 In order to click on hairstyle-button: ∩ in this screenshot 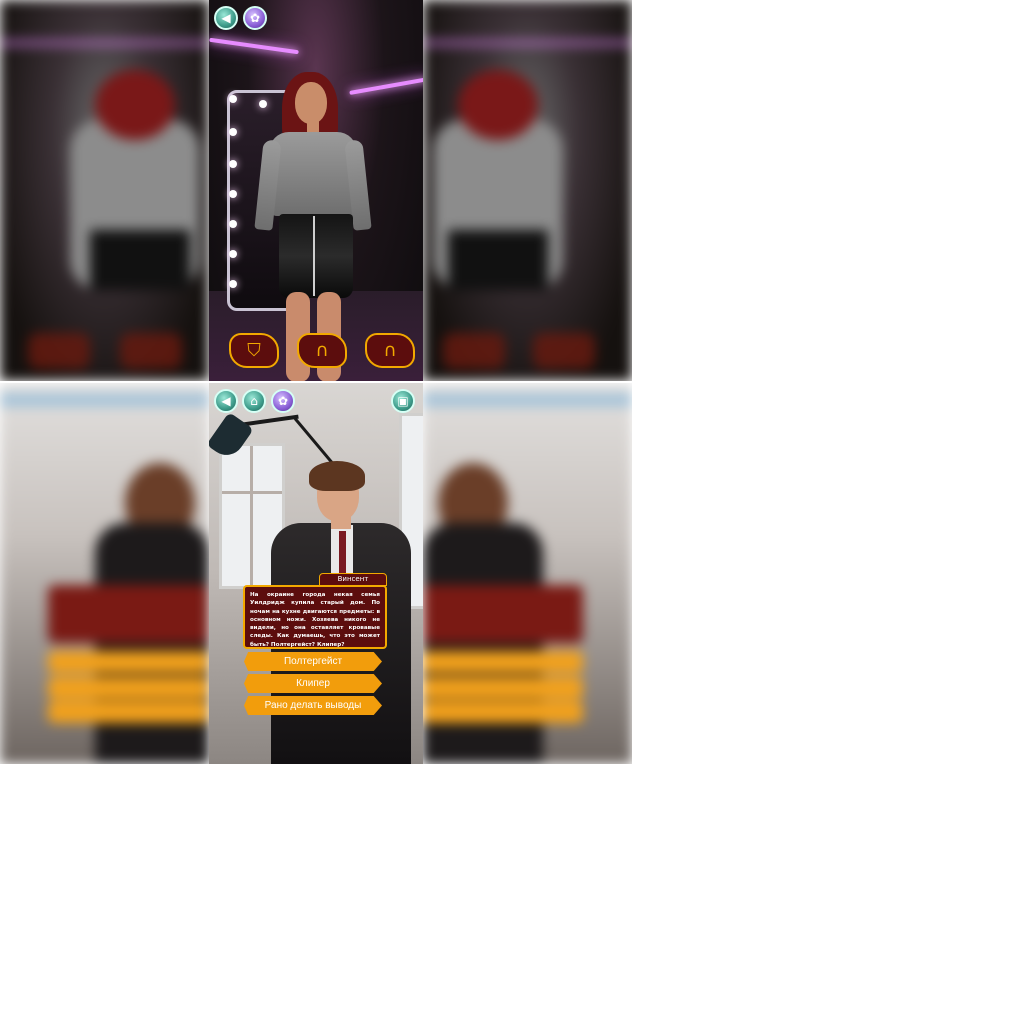, I will do `click(322, 350)`.